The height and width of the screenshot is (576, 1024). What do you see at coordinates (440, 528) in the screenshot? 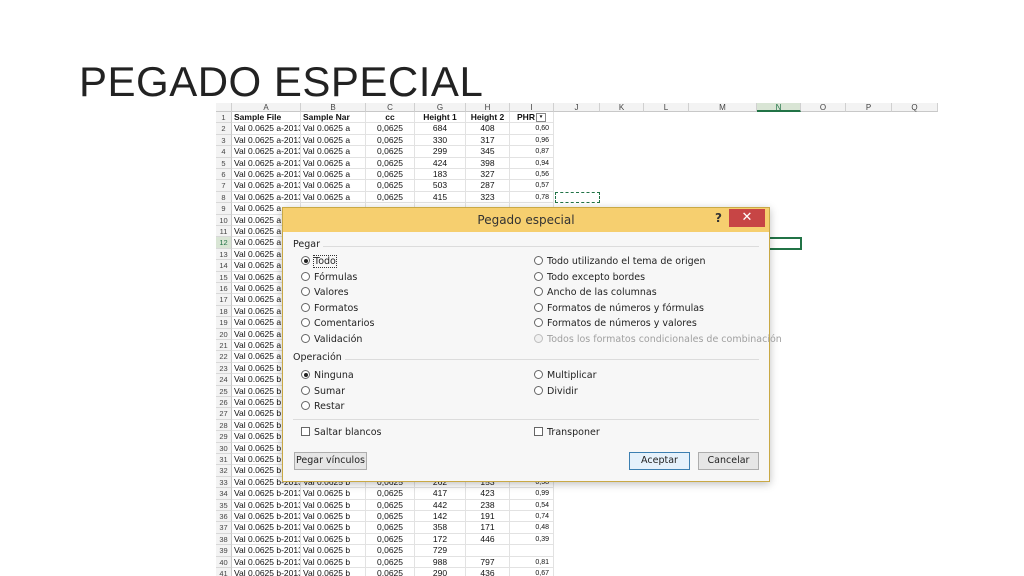
I see `data-cell: 358` at bounding box center [440, 528].